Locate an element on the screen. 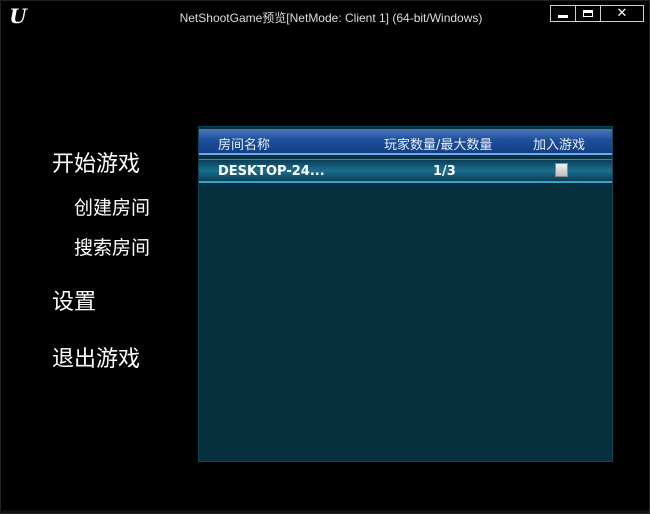  server-row: DESKTOP-24... 1/3 is located at coordinates (405, 171).